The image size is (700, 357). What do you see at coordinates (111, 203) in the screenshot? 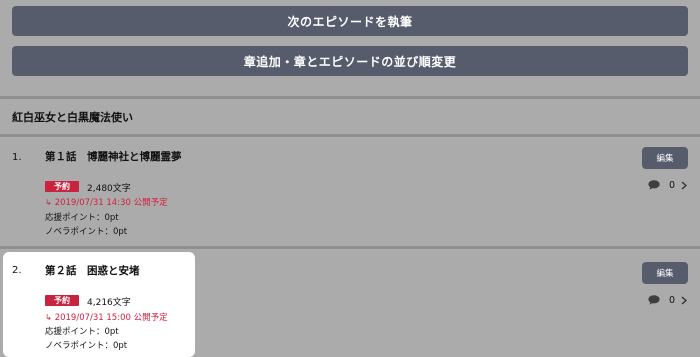
I see `schedule-text: 2019/07/31 14:30 公開予定` at bounding box center [111, 203].